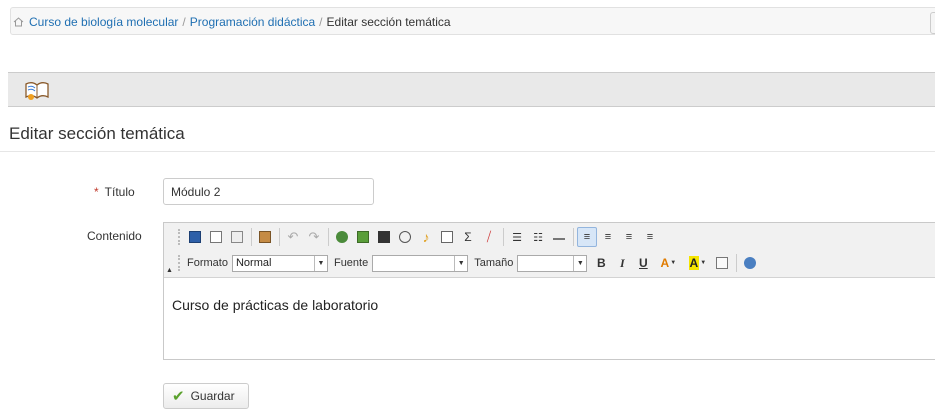 Image resolution: width=935 pixels, height=409 pixels. I want to click on breadcrumb-link-programming: Programación didáctica, so click(252, 22).